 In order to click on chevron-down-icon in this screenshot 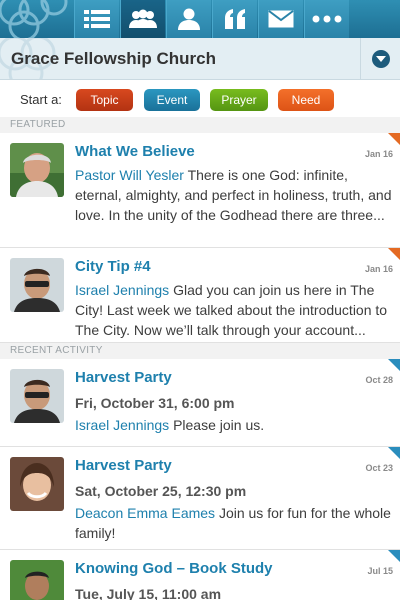, I will do `click(380, 59)`.